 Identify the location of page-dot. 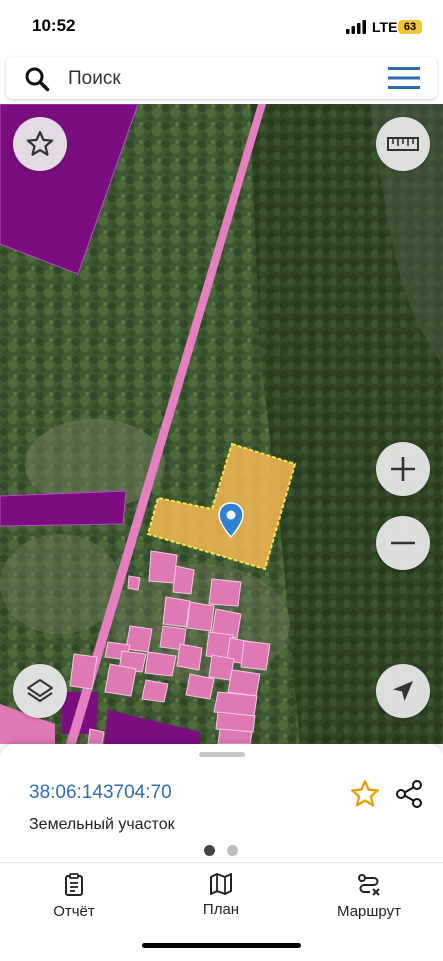
(232, 850).